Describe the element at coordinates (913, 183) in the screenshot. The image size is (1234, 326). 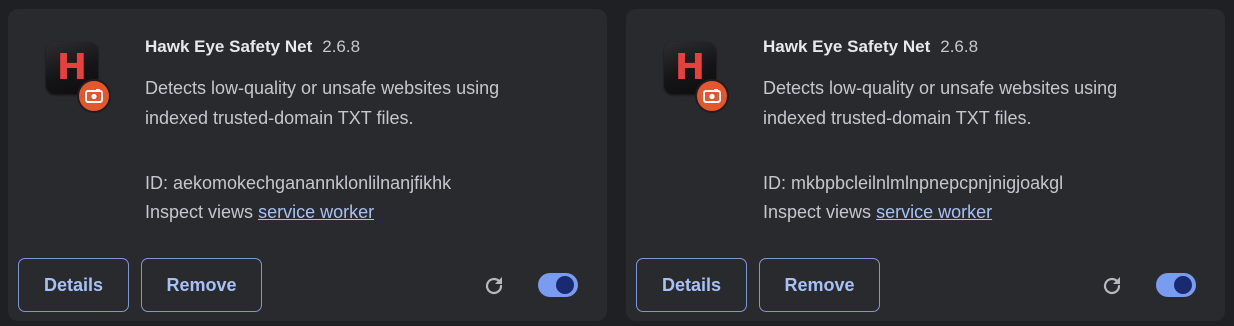
I see `extension-id: ID: mkbpbcleilnlmlnpnepcpnjnigjoakgl` at that location.